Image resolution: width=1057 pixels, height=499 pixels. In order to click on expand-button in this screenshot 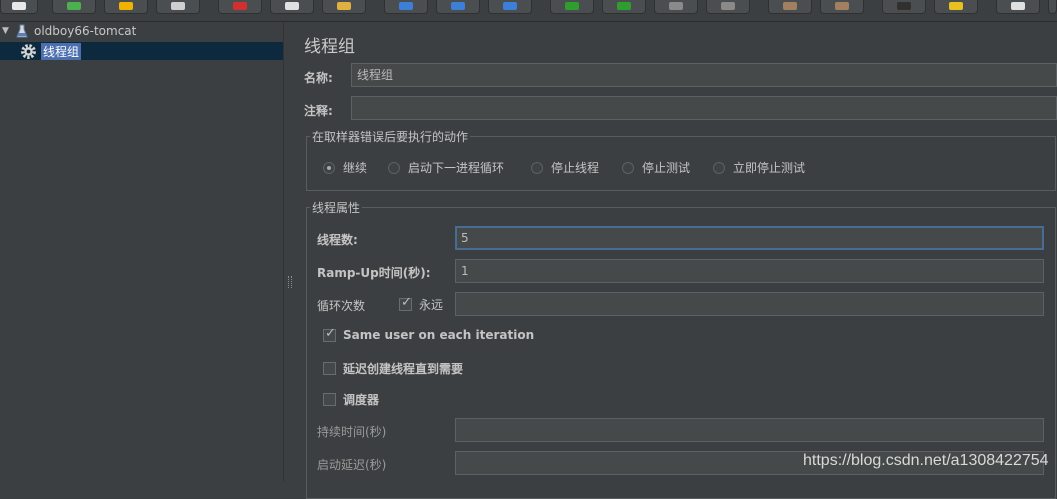, I will do `click(406, 7)`.